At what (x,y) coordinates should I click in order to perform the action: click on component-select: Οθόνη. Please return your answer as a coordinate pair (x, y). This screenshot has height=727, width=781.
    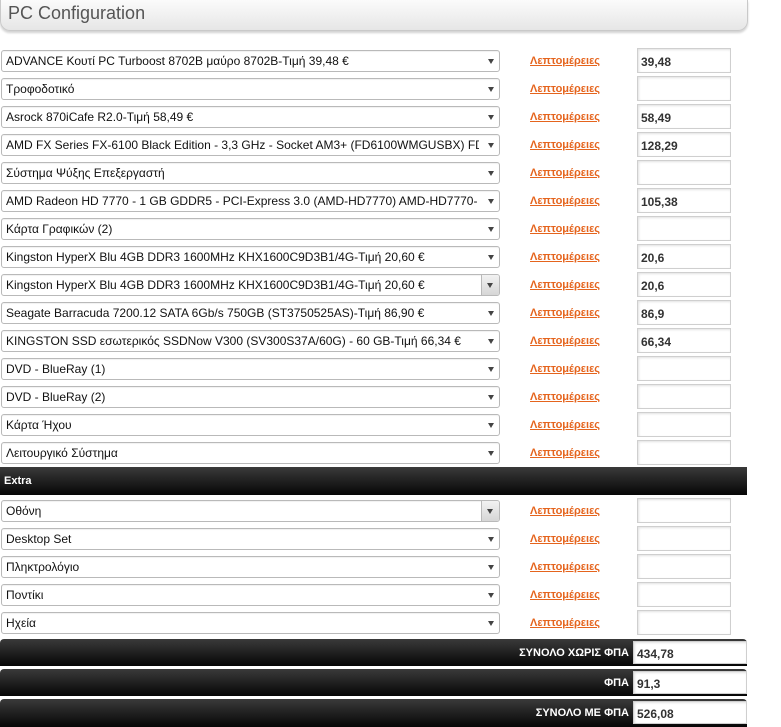
    Looking at the image, I should click on (250, 511).